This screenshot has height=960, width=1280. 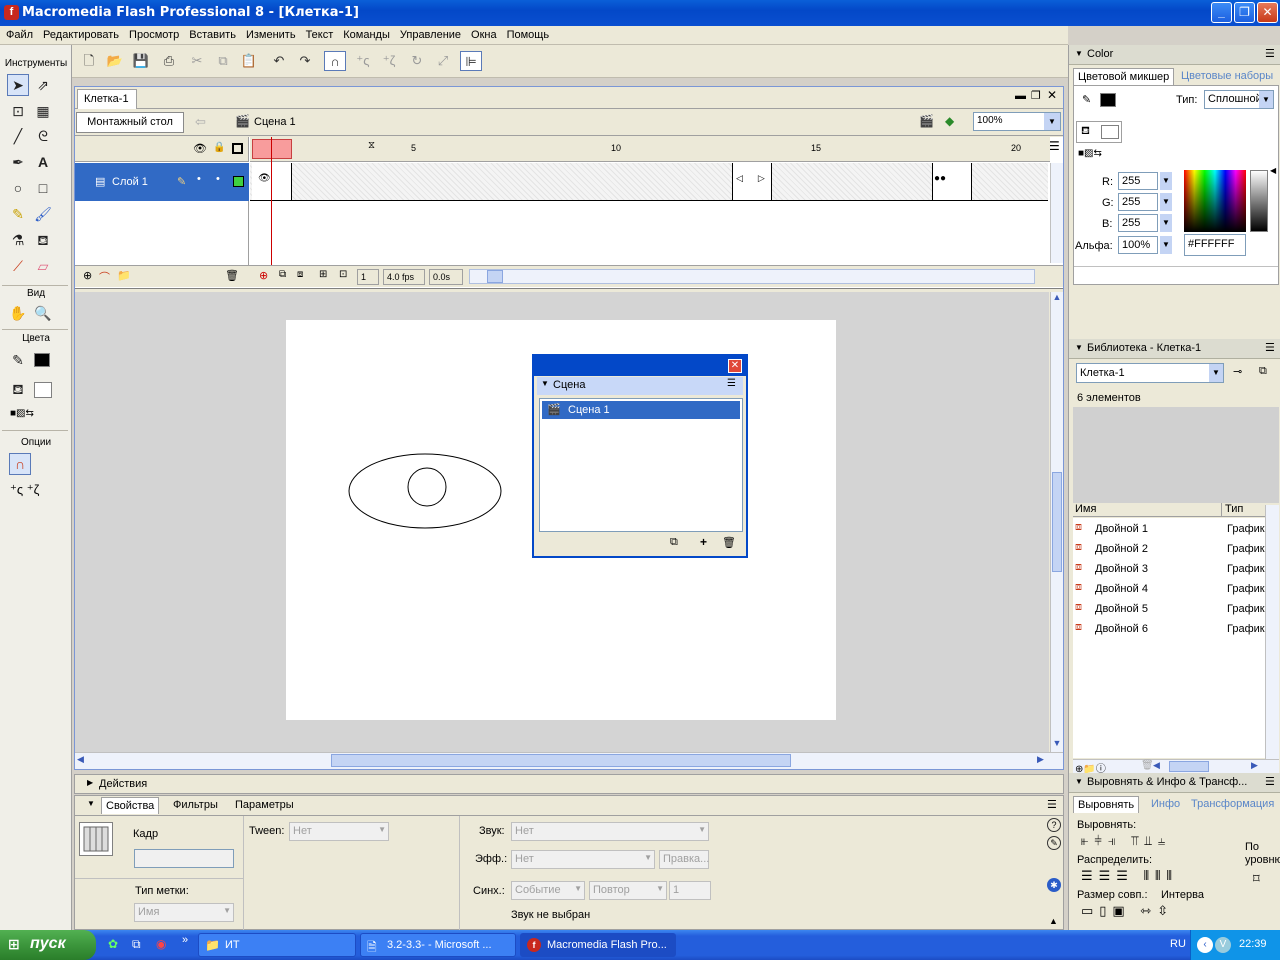 I want to click on fill-transform-tool-icon: ▦, so click(x=43, y=111).